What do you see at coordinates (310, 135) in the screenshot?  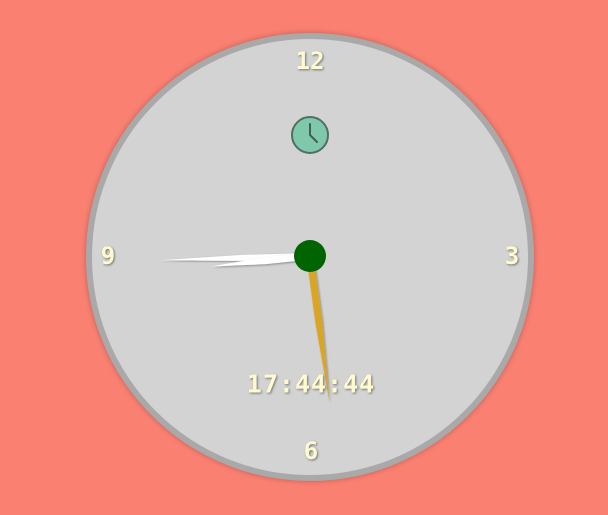 I see `clock-icon` at bounding box center [310, 135].